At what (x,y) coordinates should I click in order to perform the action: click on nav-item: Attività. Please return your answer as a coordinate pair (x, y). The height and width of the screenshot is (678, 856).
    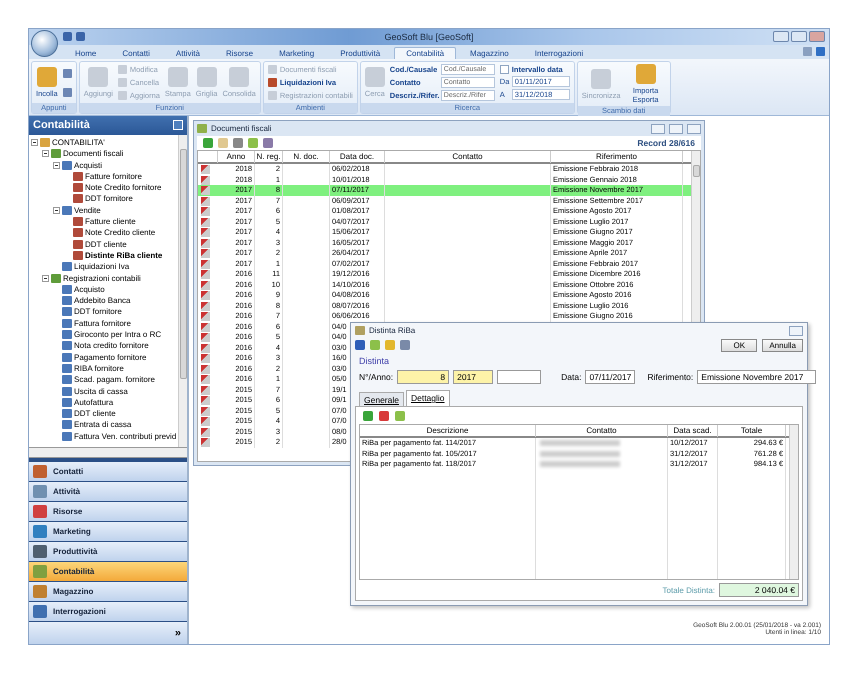
    Looking at the image, I should click on (108, 491).